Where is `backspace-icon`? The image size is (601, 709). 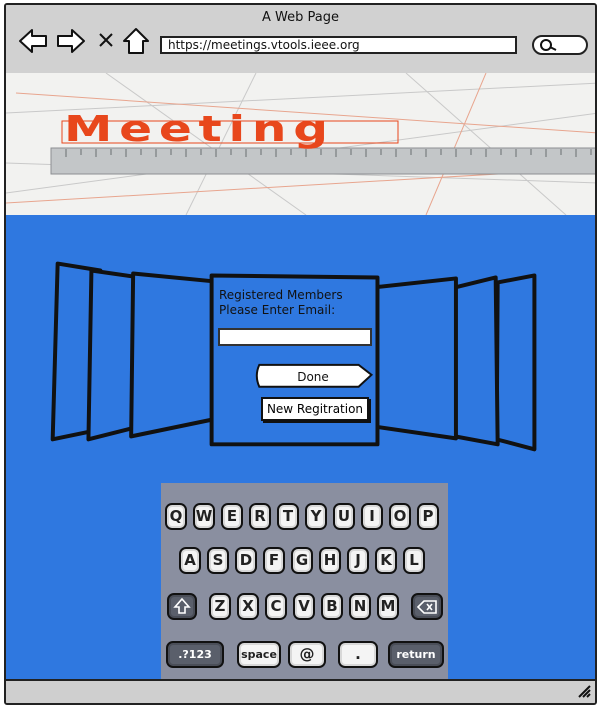 backspace-icon is located at coordinates (426, 607).